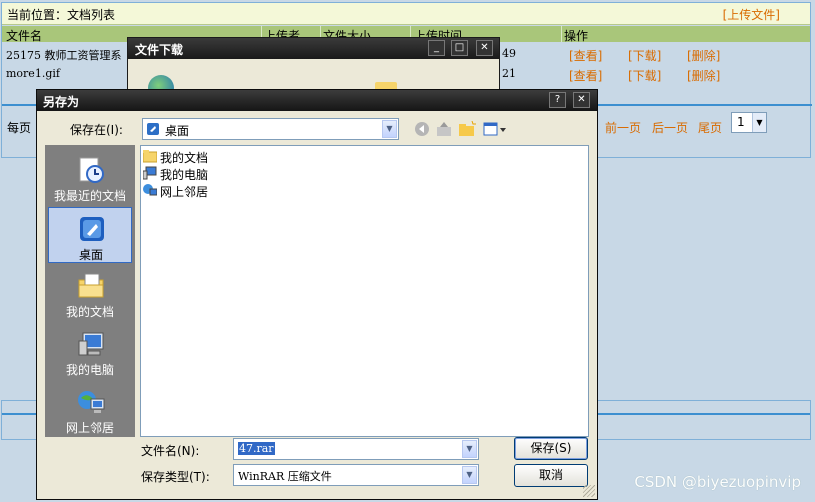 The width and height of the screenshot is (815, 502). I want to click on watermark: CSDN @biyezuopinvip, so click(717, 482).